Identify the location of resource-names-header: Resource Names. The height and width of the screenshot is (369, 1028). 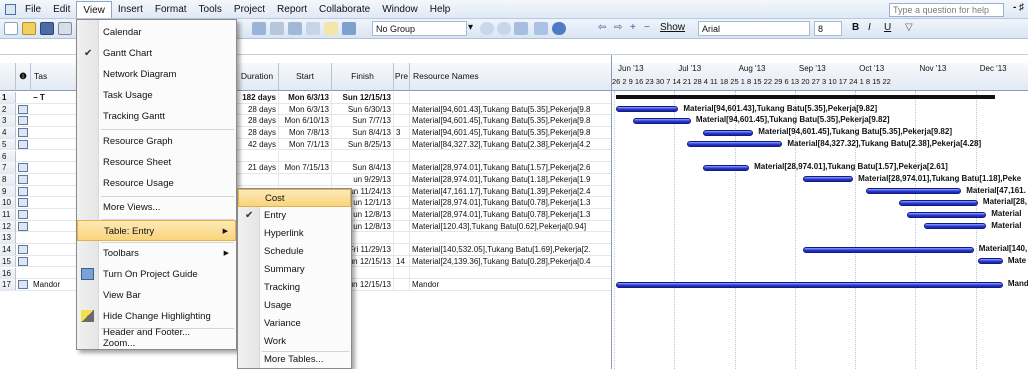
(510, 77).